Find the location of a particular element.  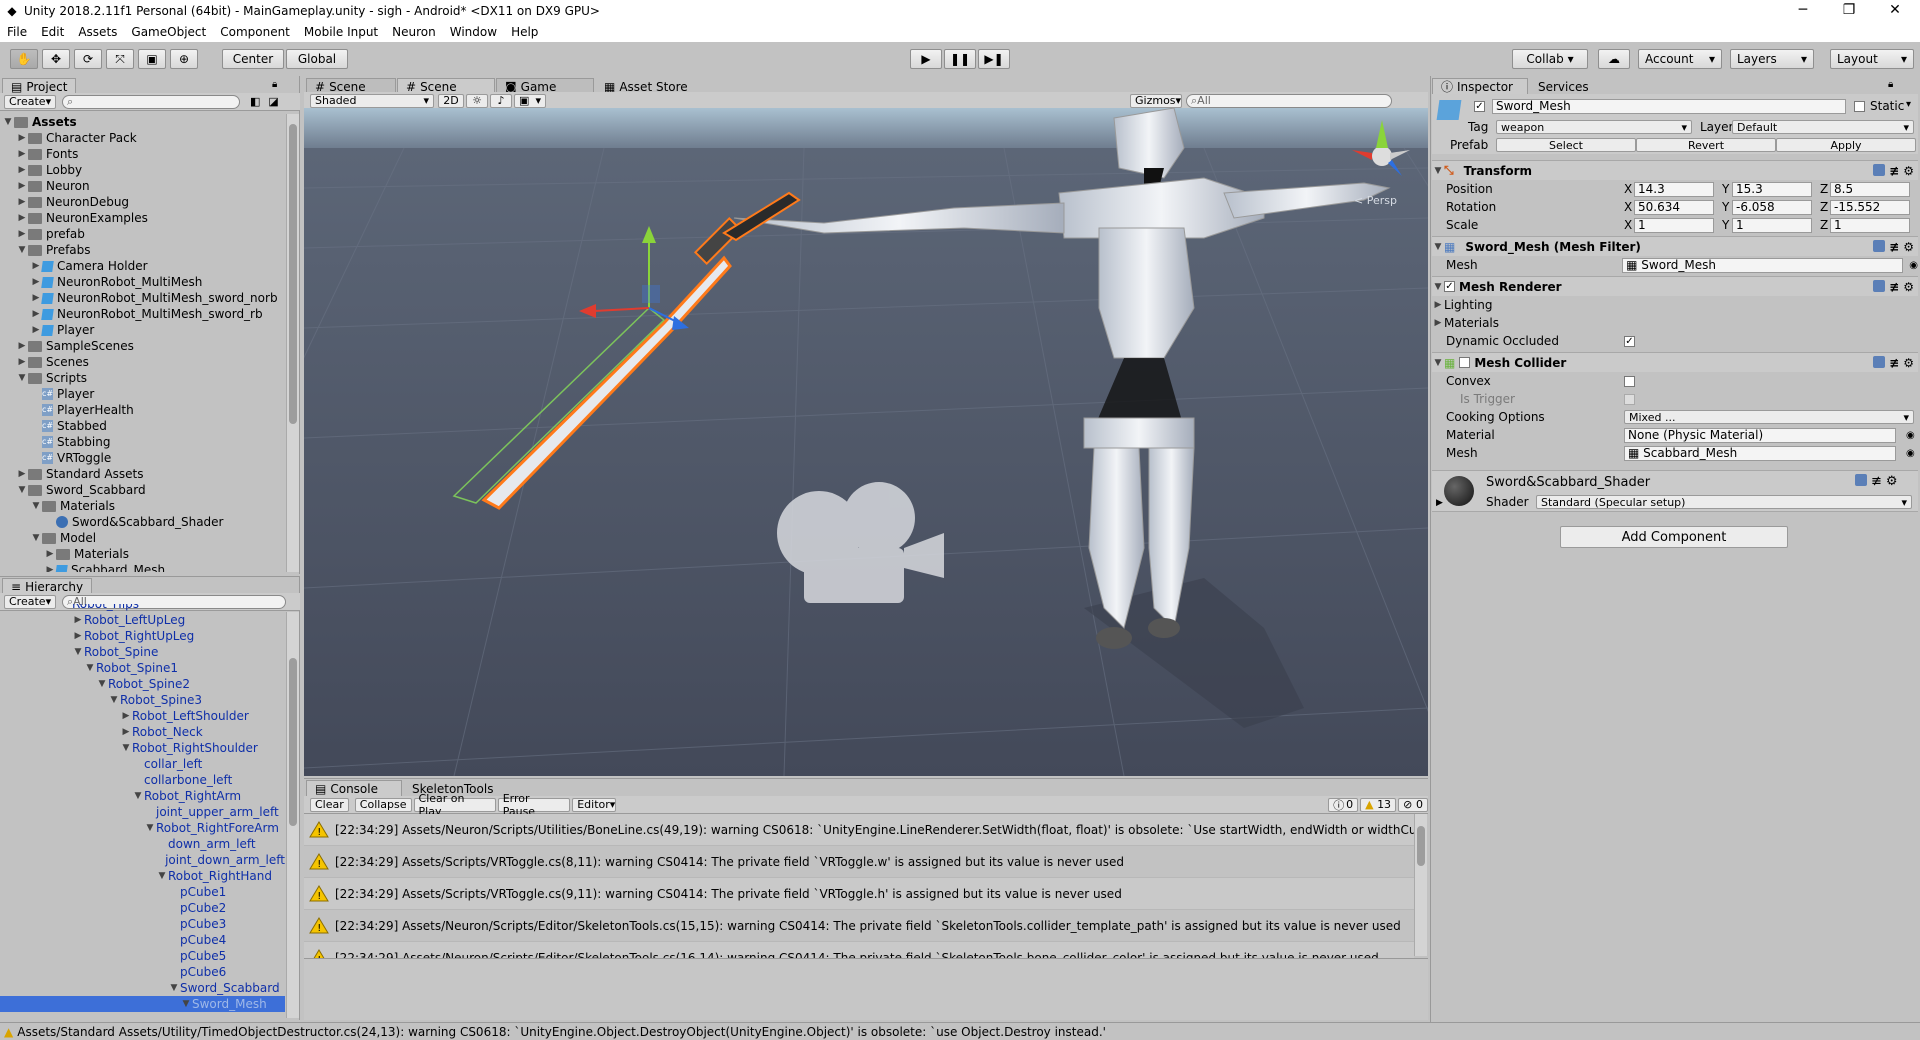

project-tree-item: Sword&Scabbard_Shader is located at coordinates (142, 522).